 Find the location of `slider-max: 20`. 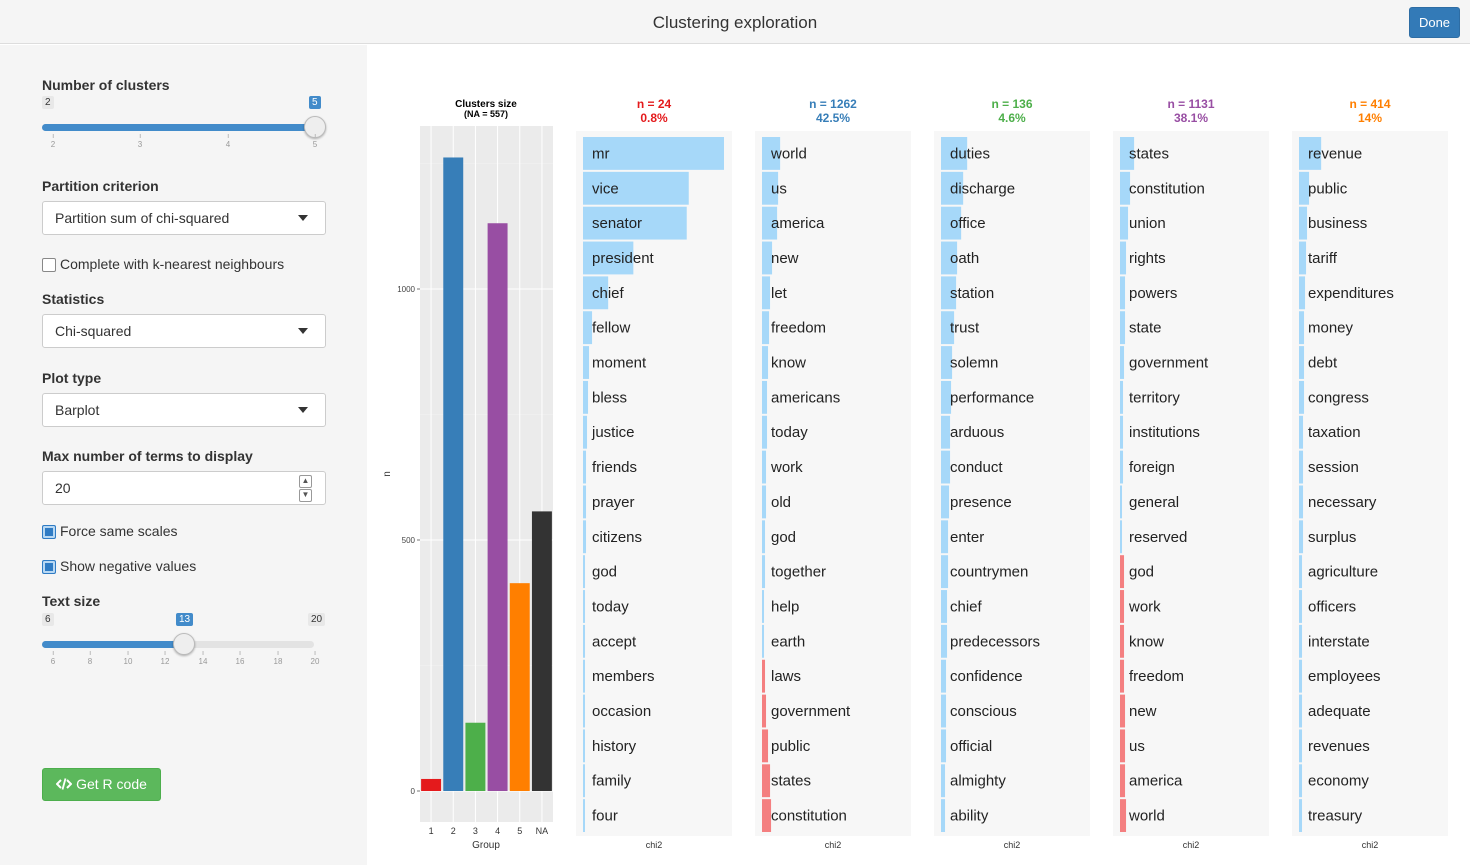

slider-max: 20 is located at coordinates (317, 619).